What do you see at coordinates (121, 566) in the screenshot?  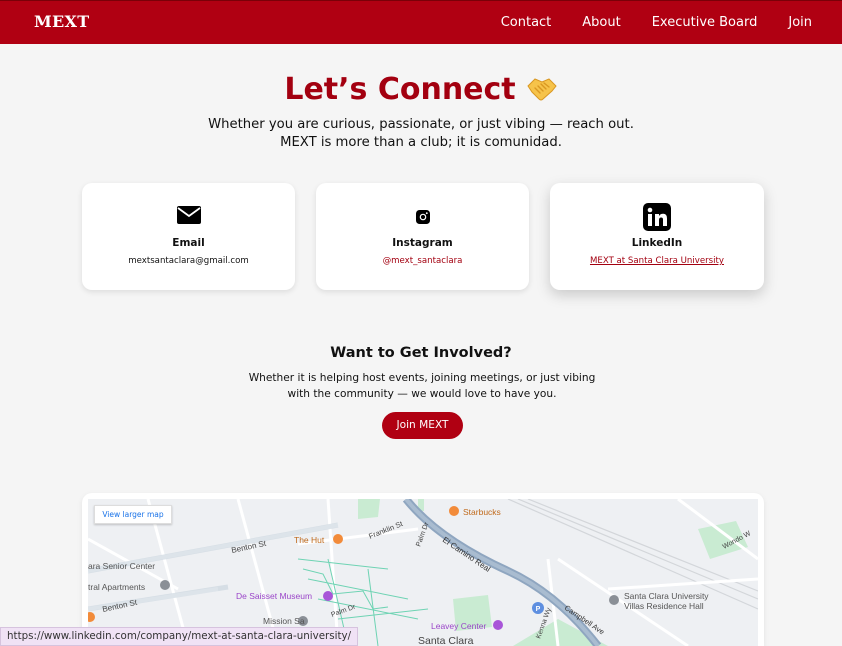 I see `map-label-senior-center: ara Senior Center` at bounding box center [121, 566].